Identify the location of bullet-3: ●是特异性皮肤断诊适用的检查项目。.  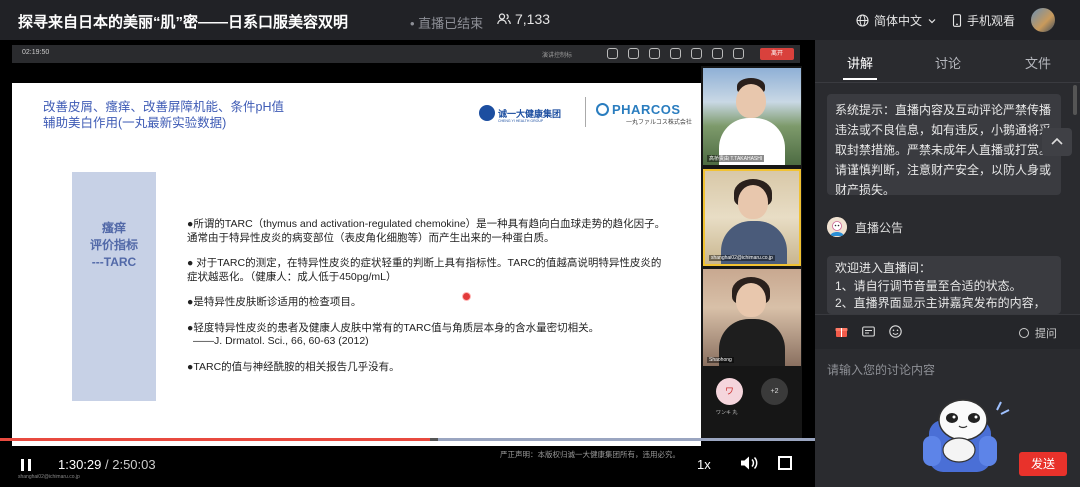
(274, 302).